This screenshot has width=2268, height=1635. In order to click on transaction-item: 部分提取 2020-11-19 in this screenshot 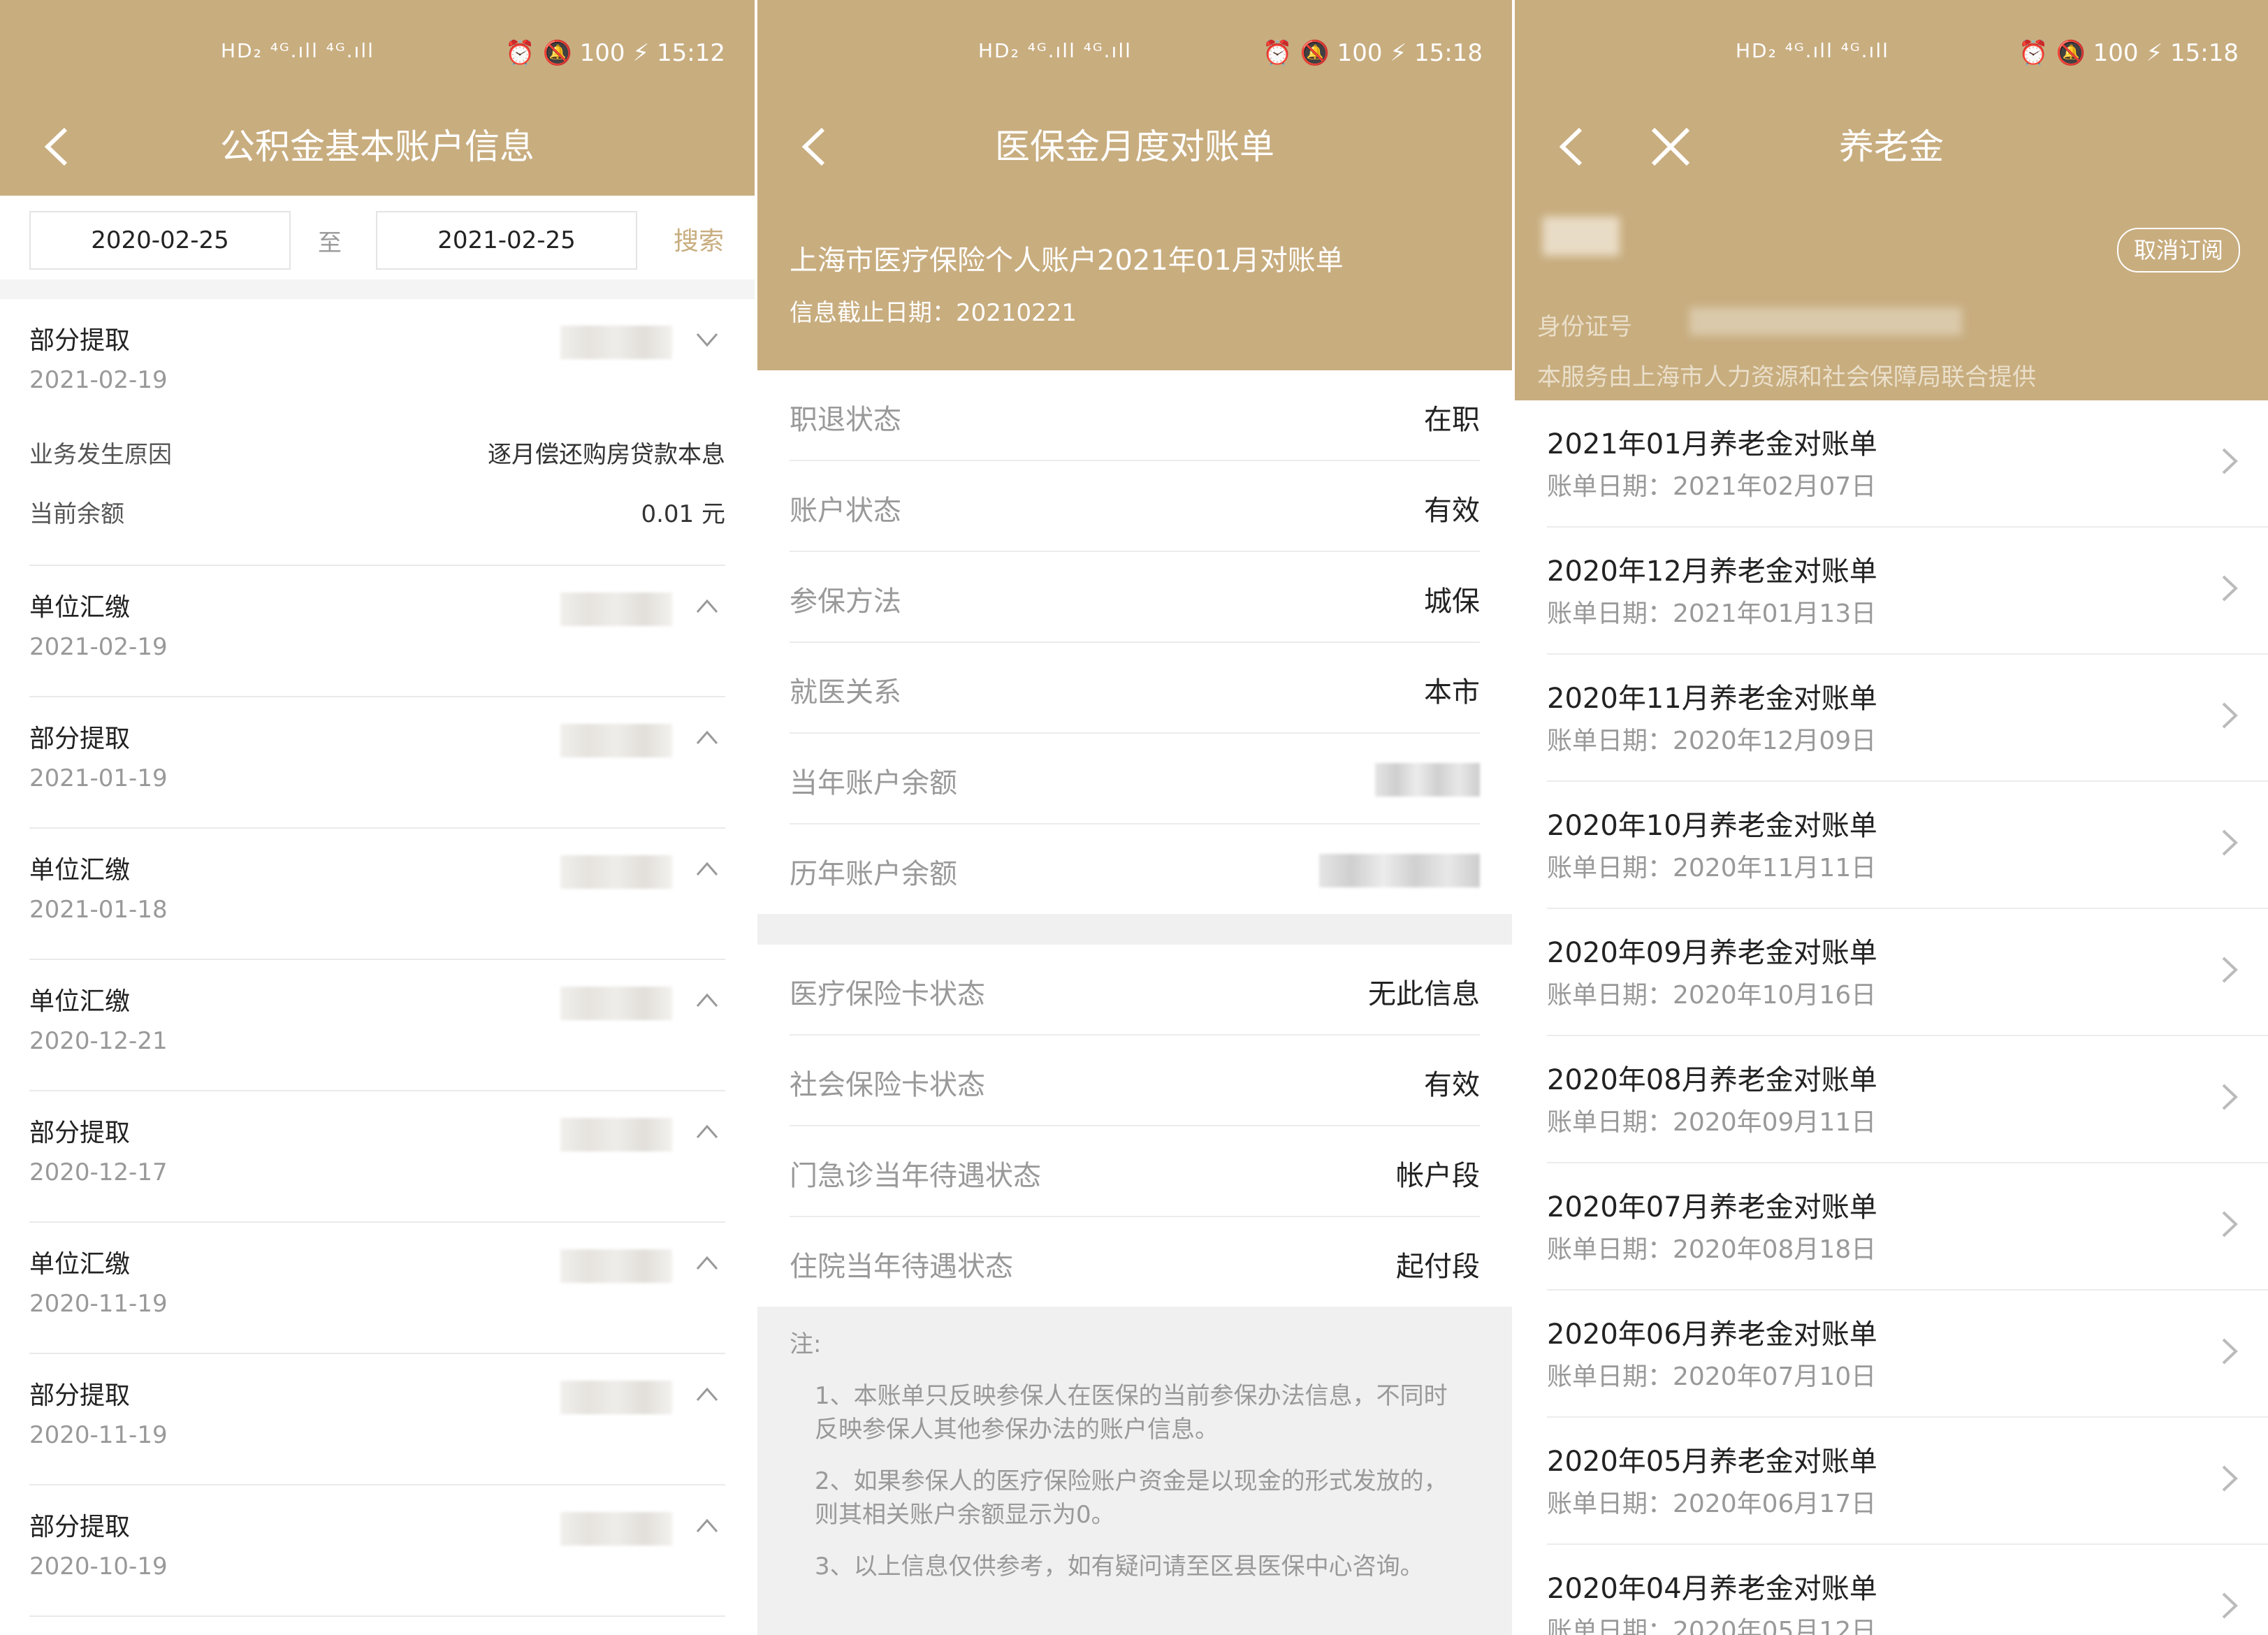, I will do `click(377, 1419)`.